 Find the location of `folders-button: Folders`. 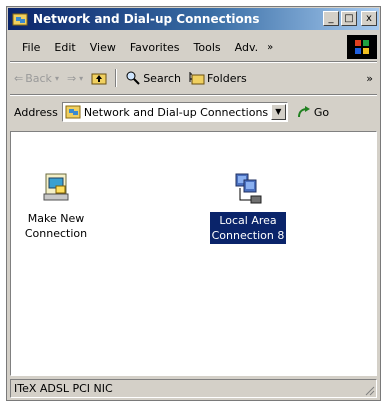

folders-button: Folders is located at coordinates (218, 78).